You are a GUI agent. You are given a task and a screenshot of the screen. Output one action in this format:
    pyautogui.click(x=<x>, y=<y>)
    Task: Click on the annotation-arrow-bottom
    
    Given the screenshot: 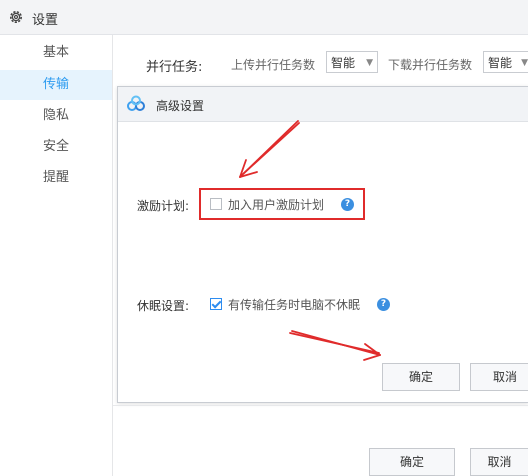 What is the action you would take?
    pyautogui.click(x=335, y=345)
    